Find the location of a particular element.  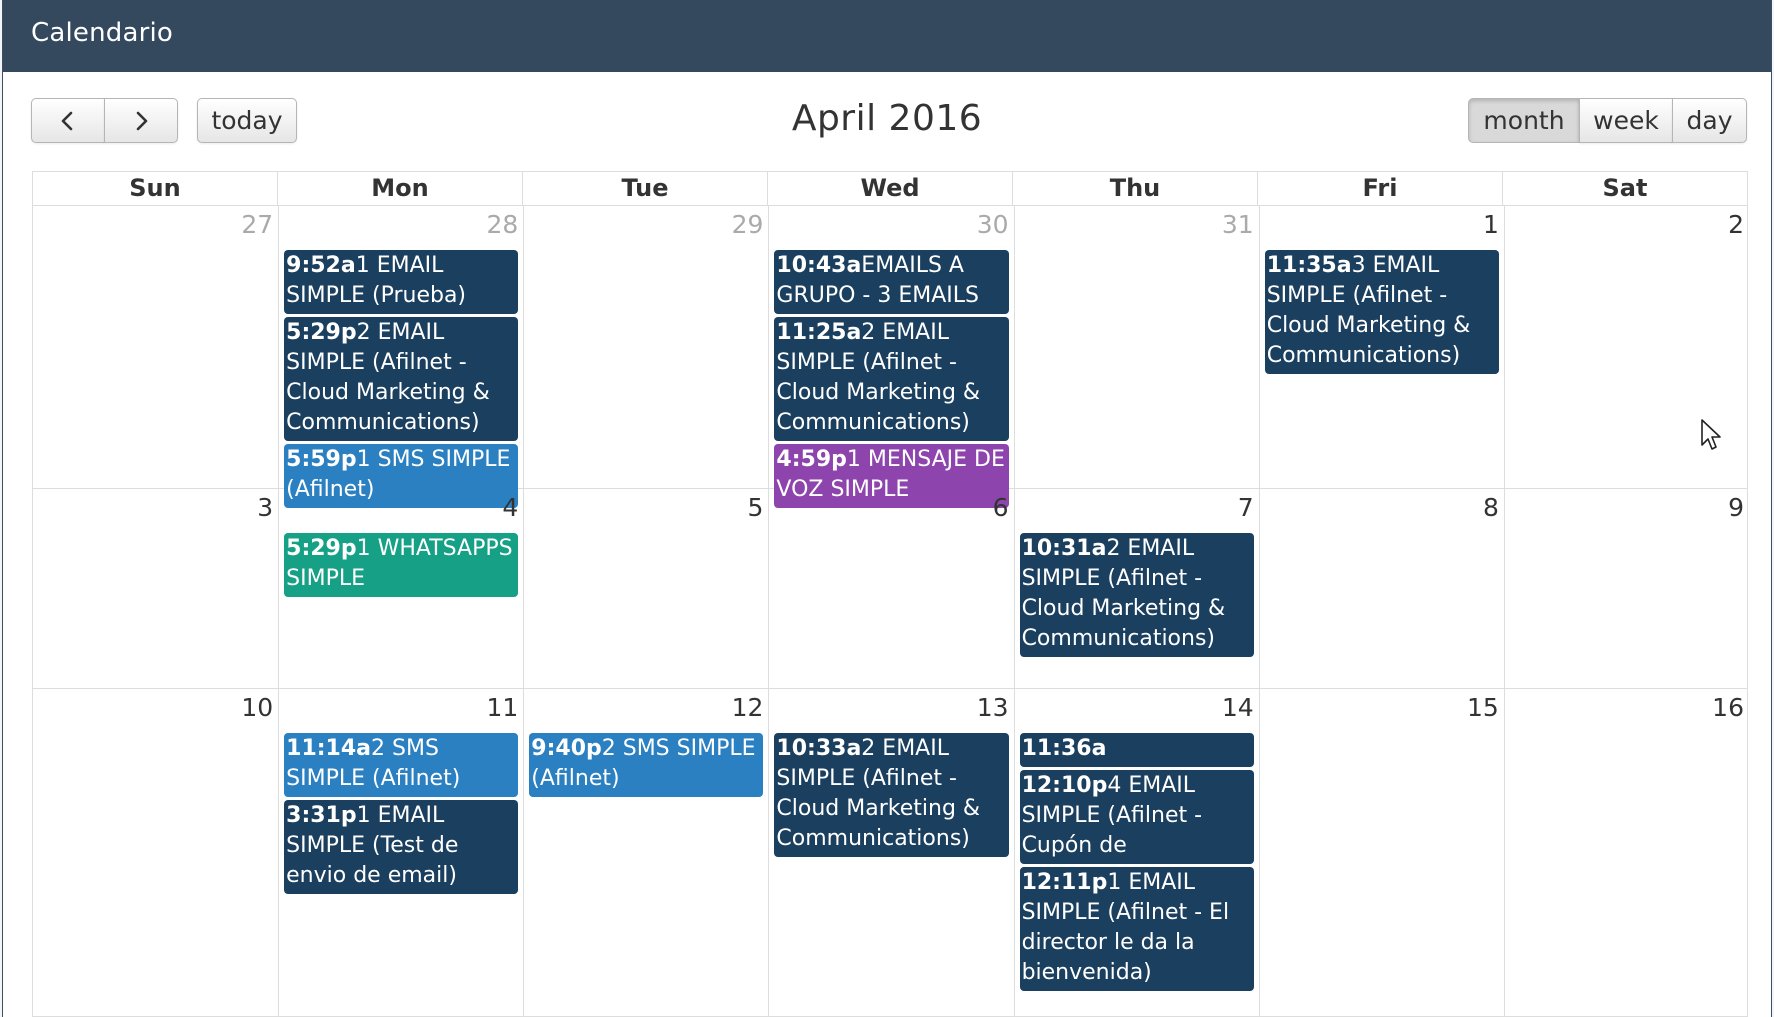

calendar-event: 9:52a1 EMAIL SIMPLE (Prueba) is located at coordinates (401, 282).